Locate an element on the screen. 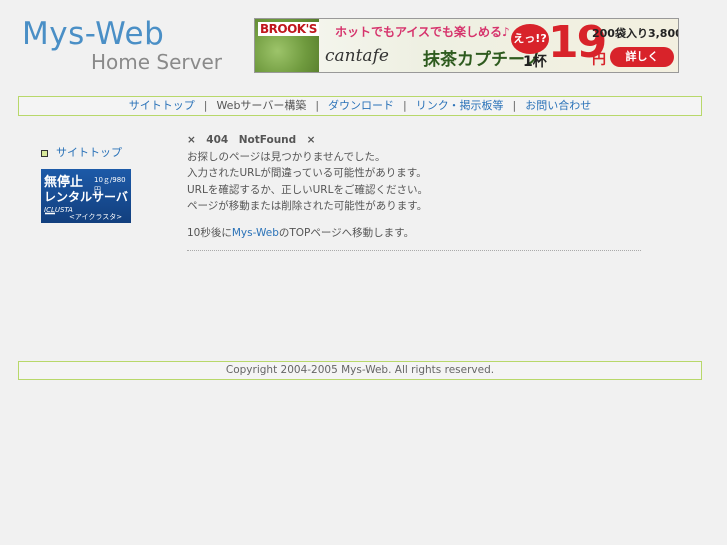 The width and height of the screenshot is (727, 545). banner-product-brand: cantafe is located at coordinates (357, 56).